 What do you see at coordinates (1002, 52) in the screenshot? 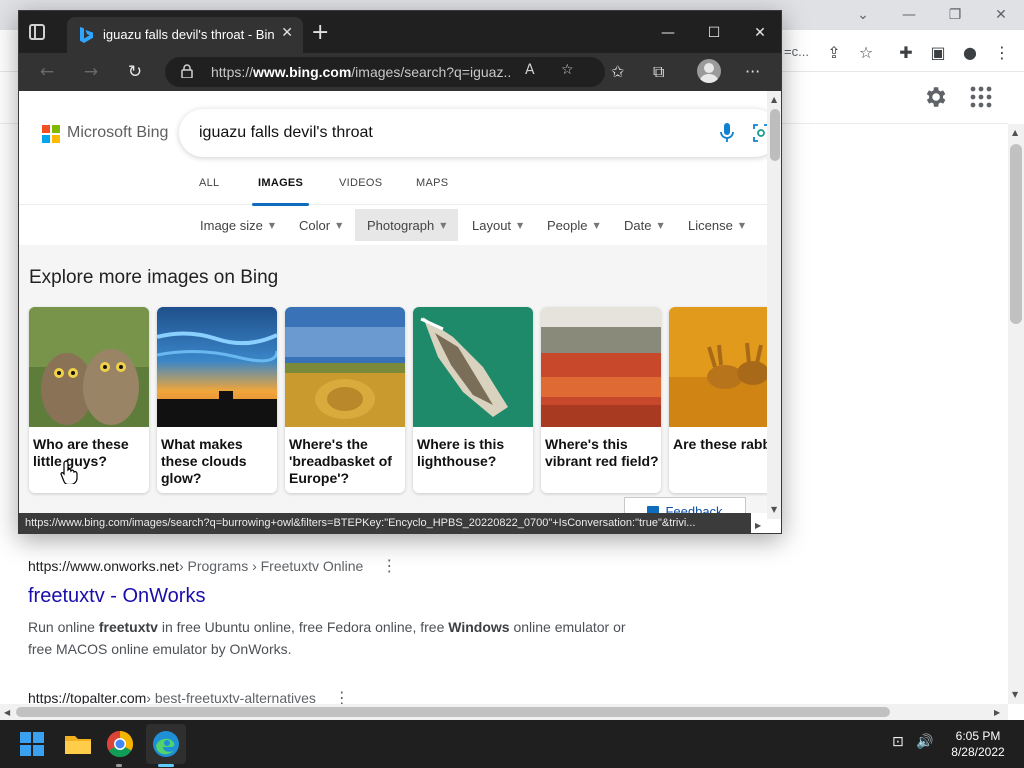
I see `chrome-menu-icon: ⋮` at bounding box center [1002, 52].